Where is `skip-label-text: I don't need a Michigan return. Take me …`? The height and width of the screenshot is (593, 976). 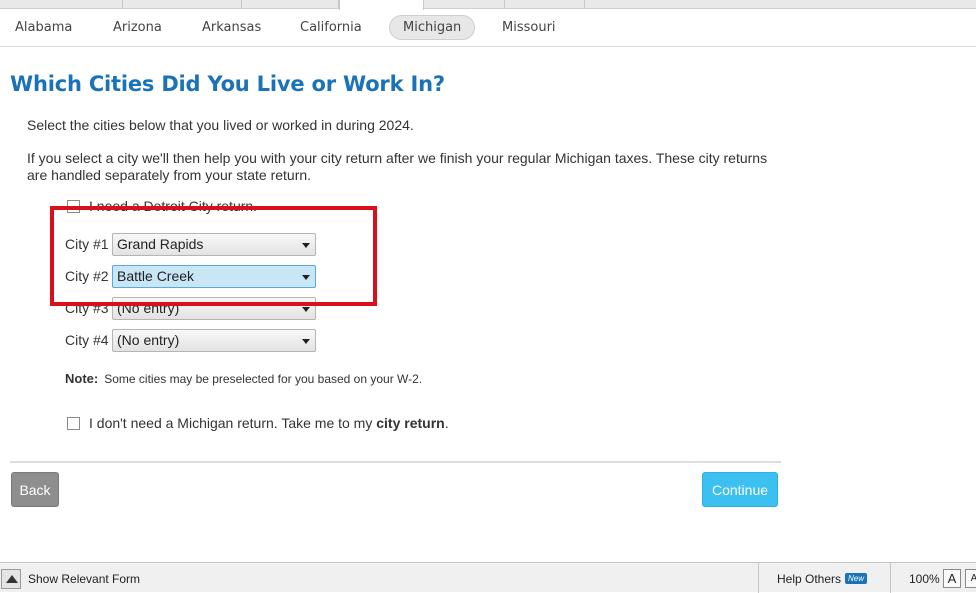 skip-label-text: I don't need a Michigan return. Take me … is located at coordinates (233, 423).